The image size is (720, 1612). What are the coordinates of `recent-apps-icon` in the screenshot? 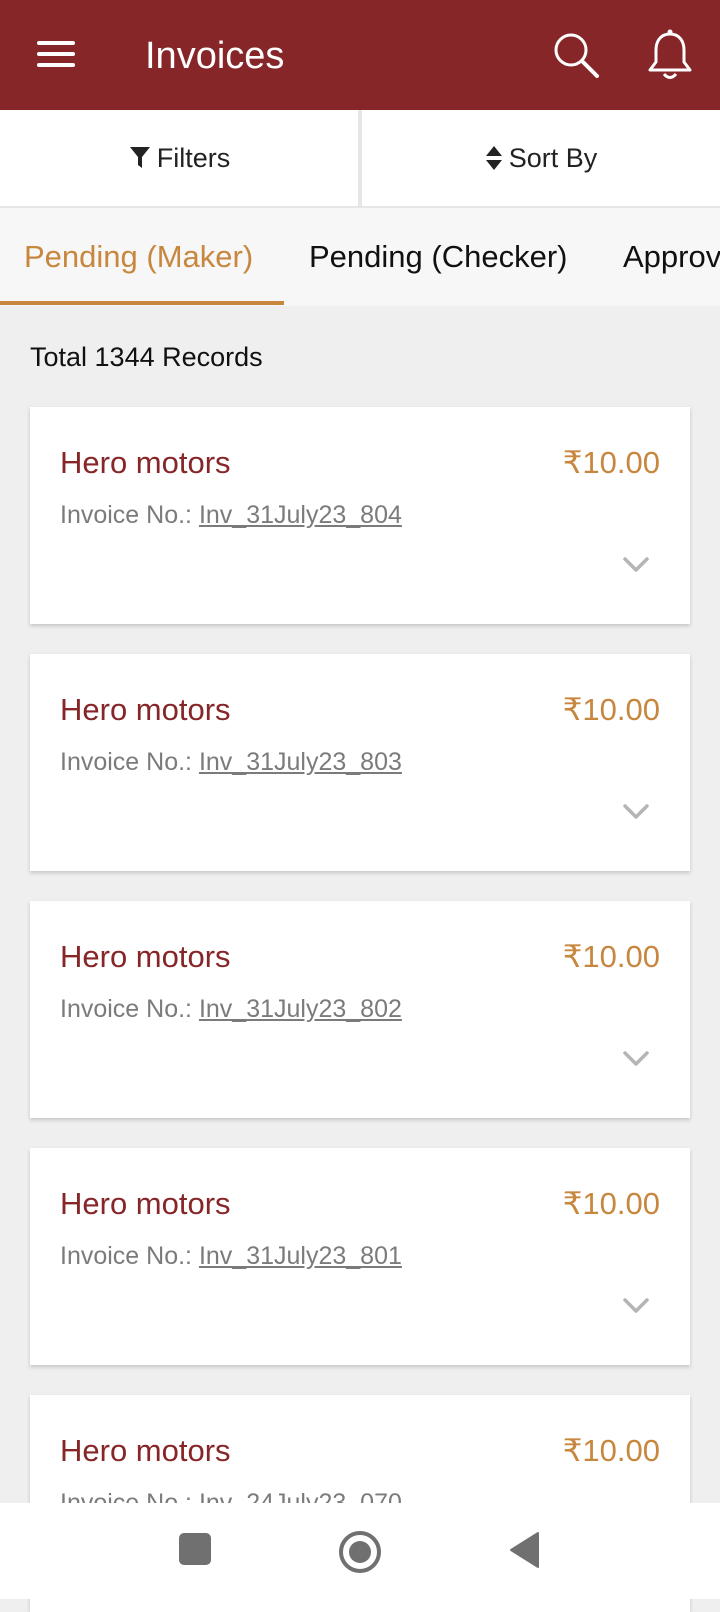 It's located at (195, 1549).